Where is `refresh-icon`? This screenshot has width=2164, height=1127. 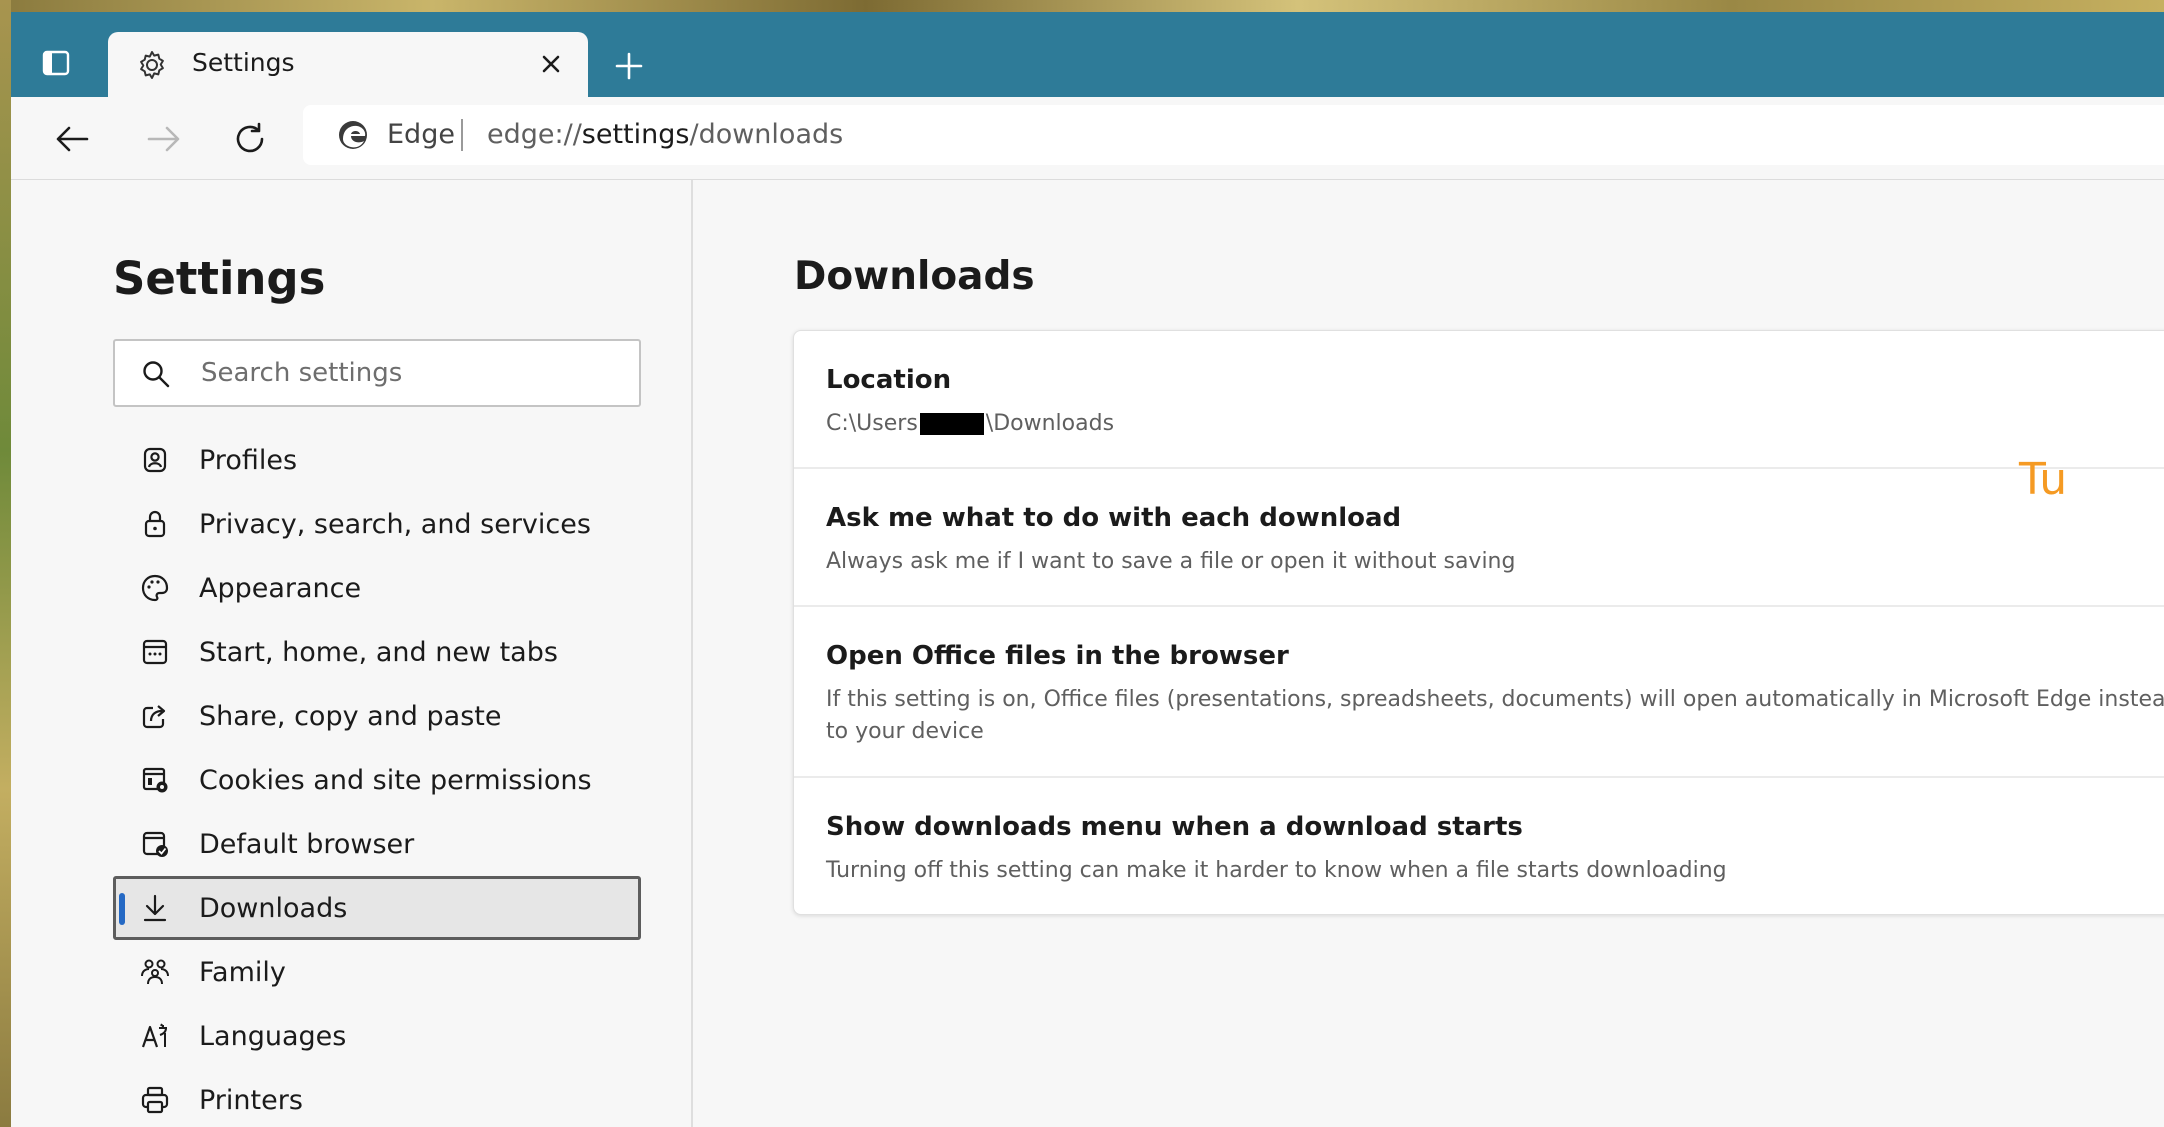
refresh-icon is located at coordinates (251, 139).